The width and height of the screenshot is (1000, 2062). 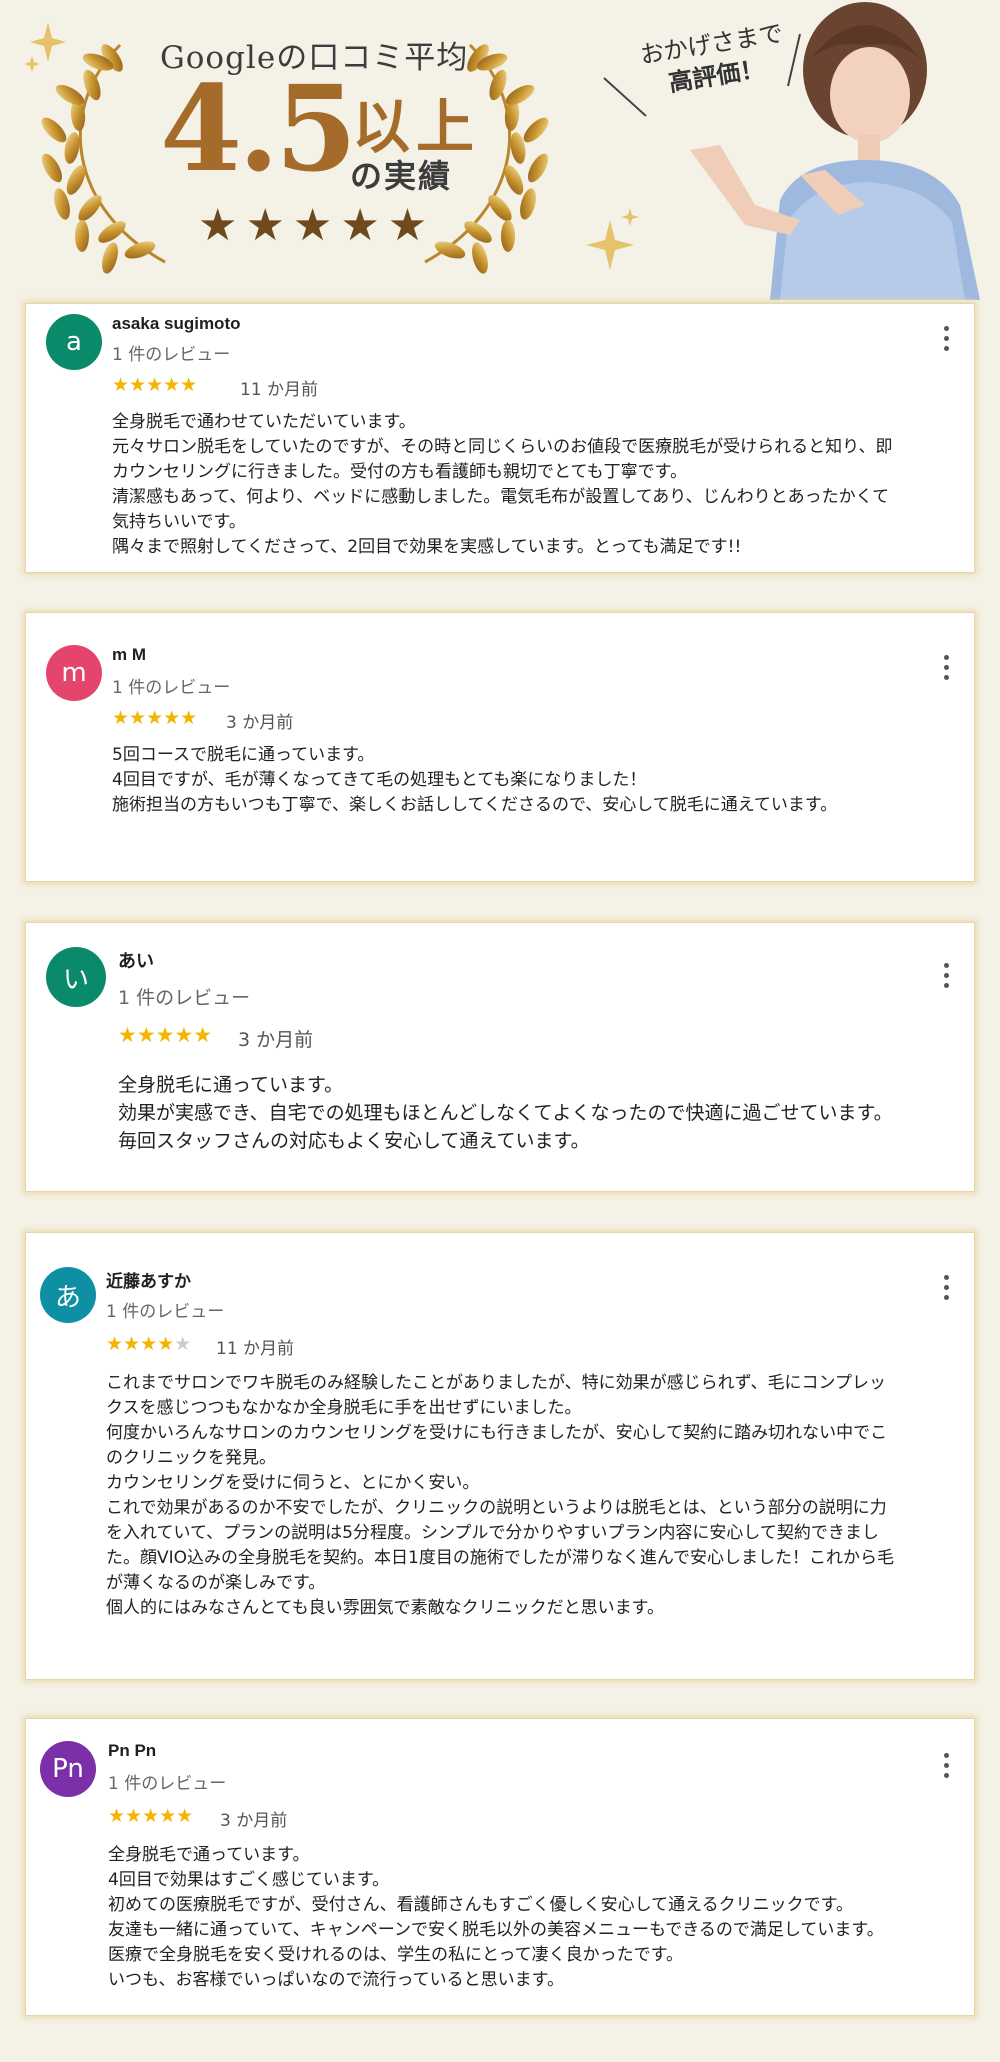 I want to click on review-line: 4回目ですが、毛が薄くなってきて毛の処理もとても楽になりました！, so click(x=379, y=780).